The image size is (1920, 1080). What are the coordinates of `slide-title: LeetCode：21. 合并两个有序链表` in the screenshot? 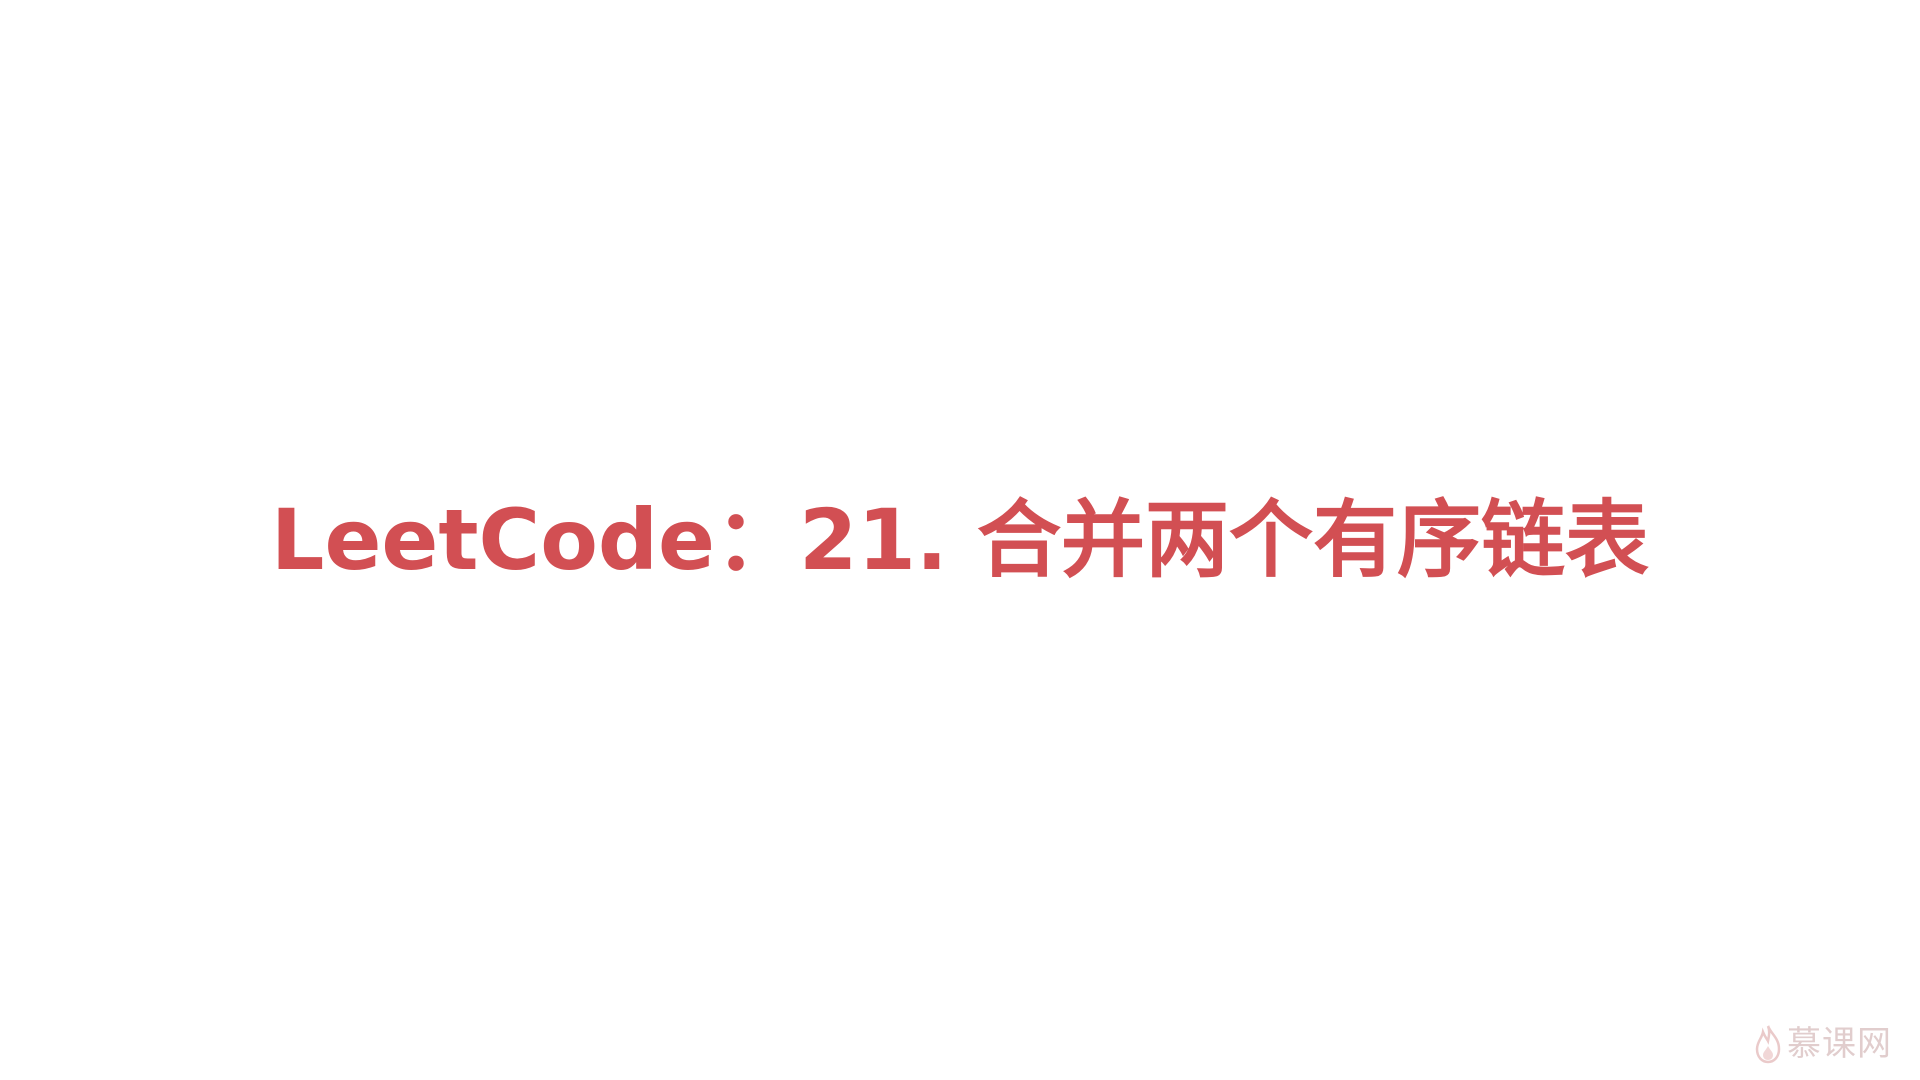 It's located at (960, 540).